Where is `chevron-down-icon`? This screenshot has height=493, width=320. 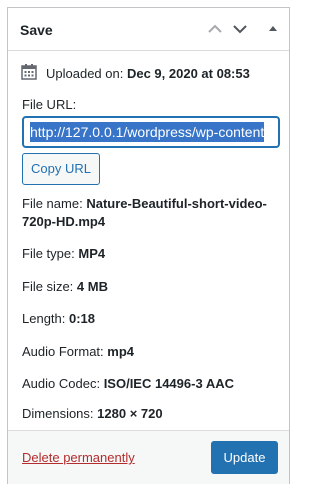
chevron-down-icon is located at coordinates (240, 29).